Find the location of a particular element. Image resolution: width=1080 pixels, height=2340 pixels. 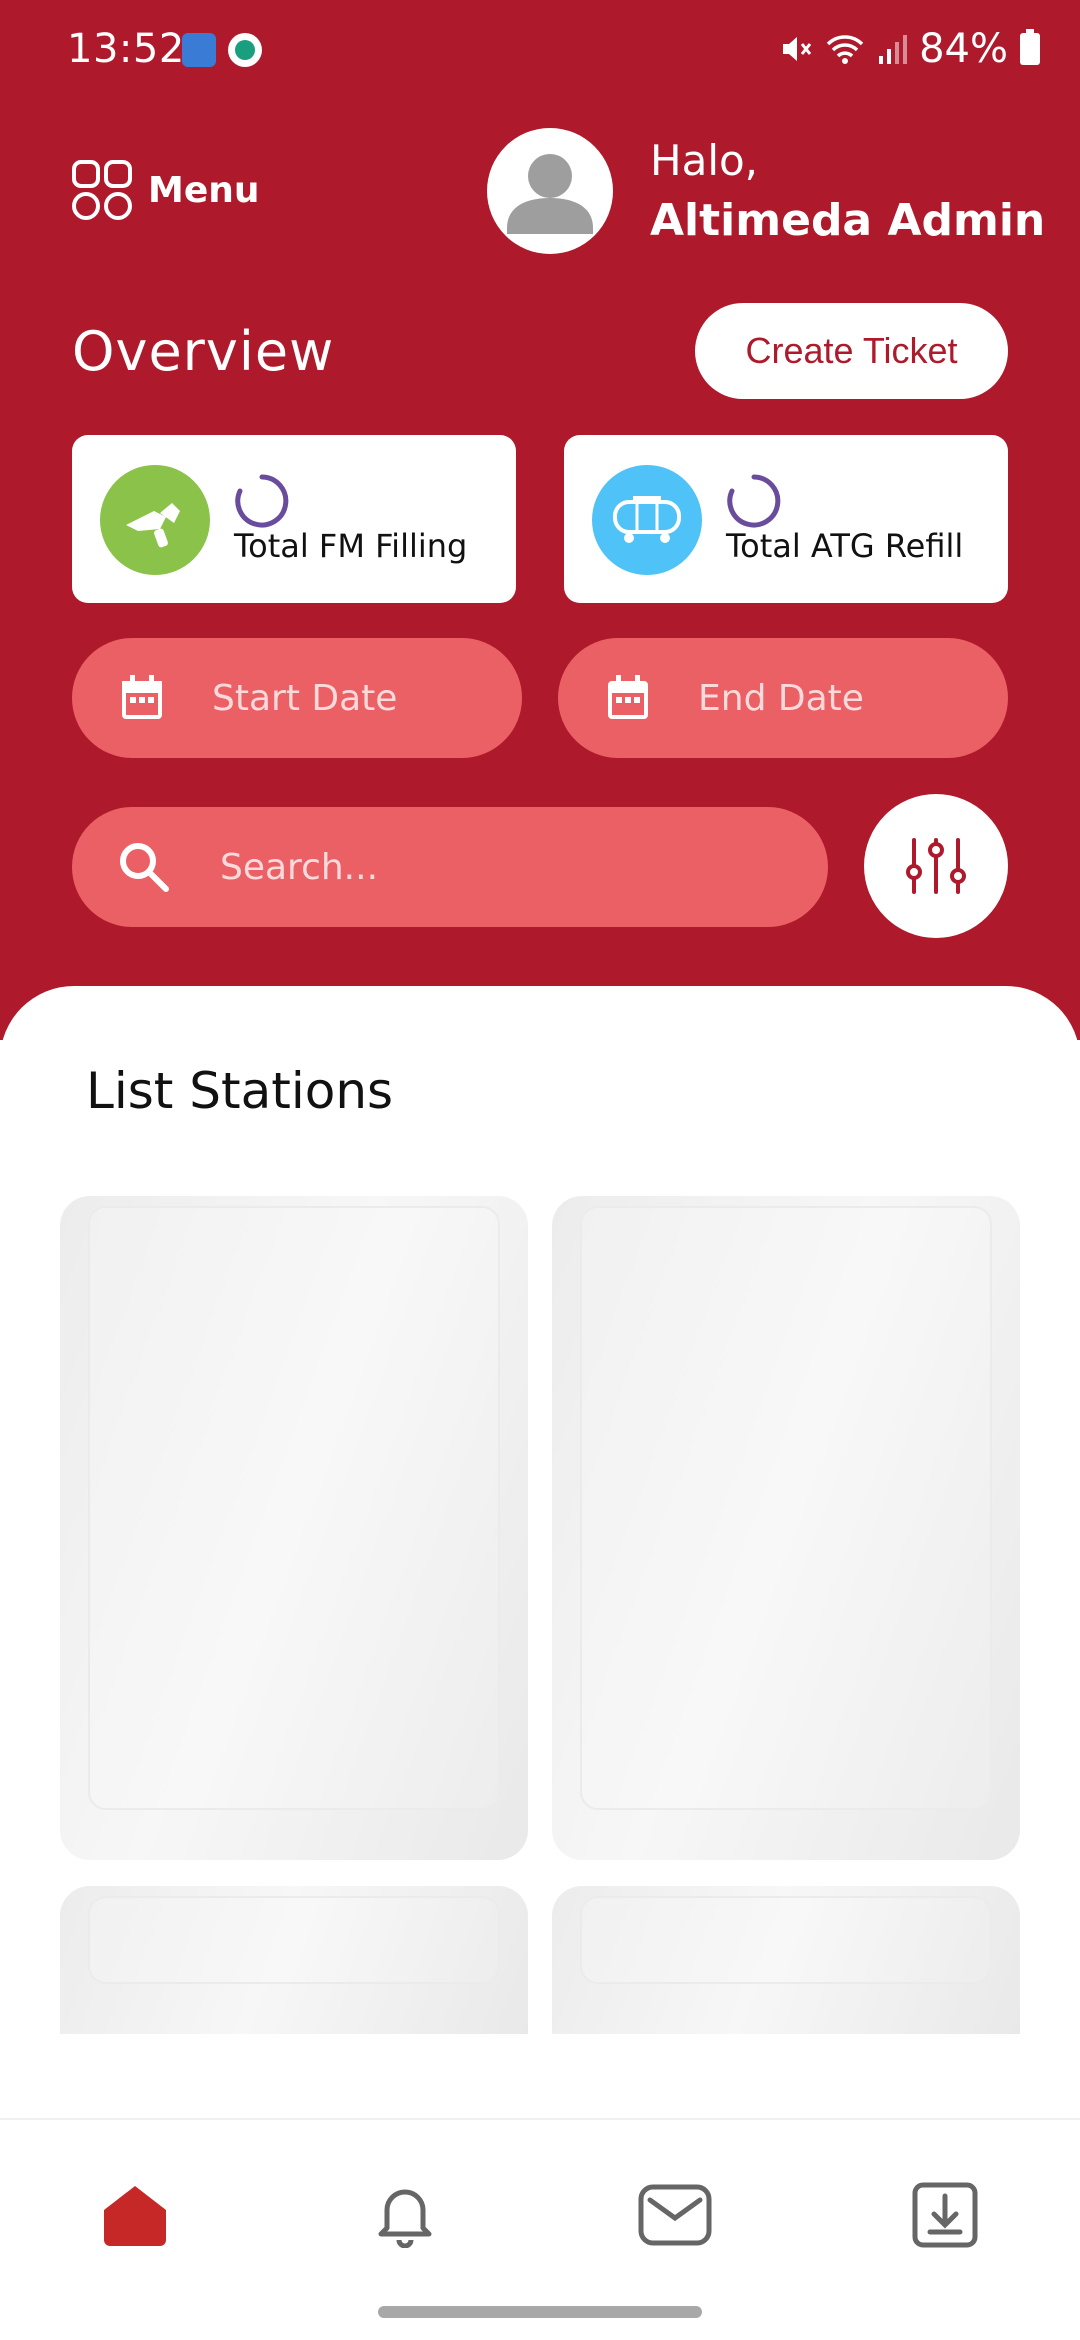

home-icon is located at coordinates (135, 2216).